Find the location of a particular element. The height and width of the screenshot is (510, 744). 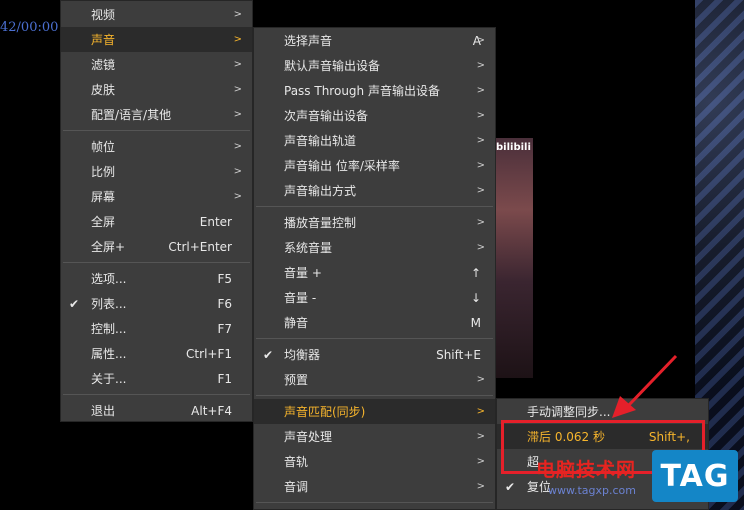

watermark-site-name: 电脑技术网 is located at coordinates (586, 470).